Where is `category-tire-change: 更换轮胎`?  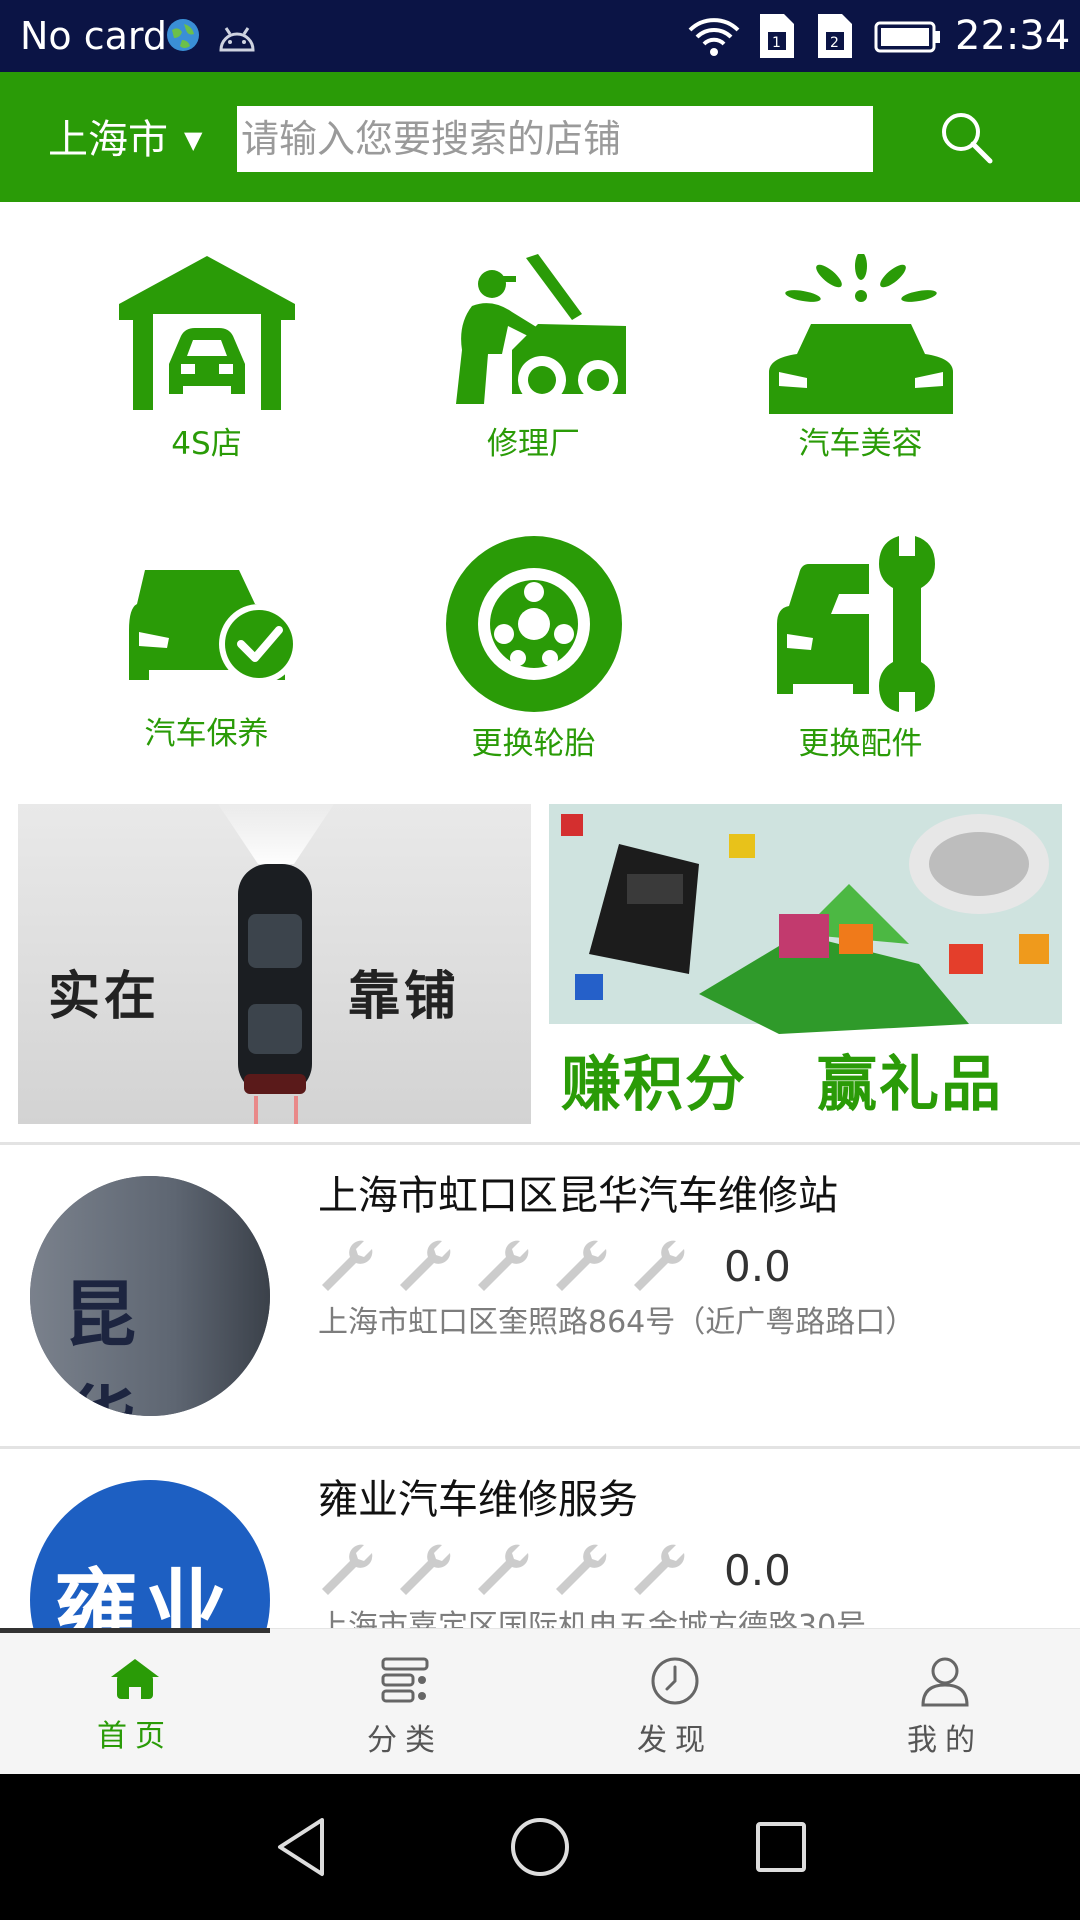 category-tire-change: 更换轮胎 is located at coordinates (533, 649).